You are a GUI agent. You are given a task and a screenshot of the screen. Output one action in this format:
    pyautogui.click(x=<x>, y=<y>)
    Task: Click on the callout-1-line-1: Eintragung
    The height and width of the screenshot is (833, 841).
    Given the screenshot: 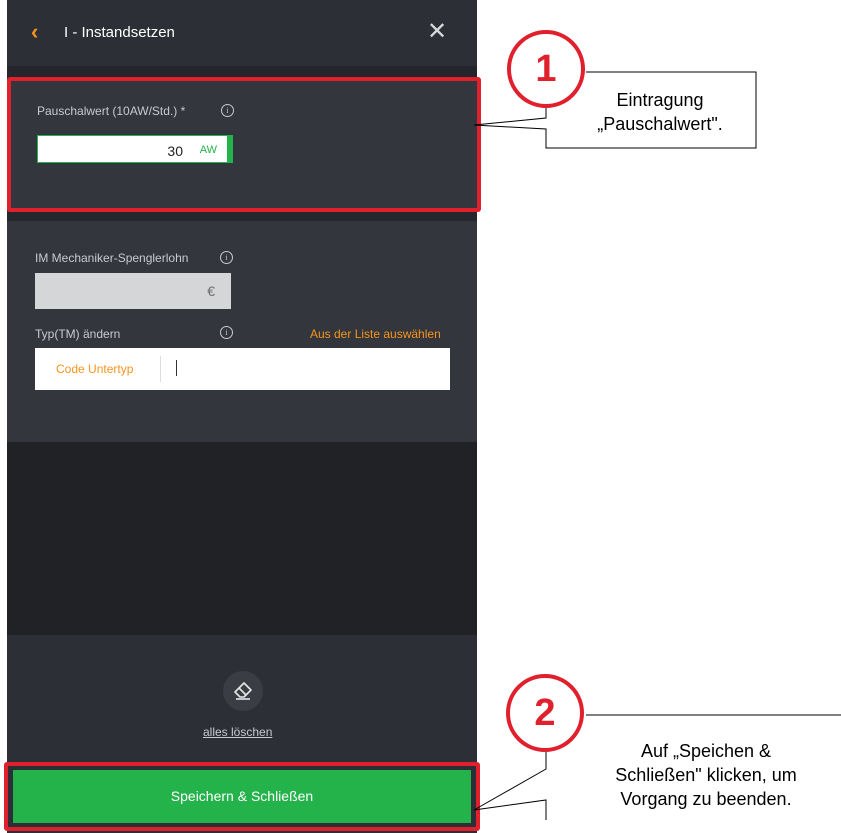 What is the action you would take?
    pyautogui.click(x=660, y=100)
    